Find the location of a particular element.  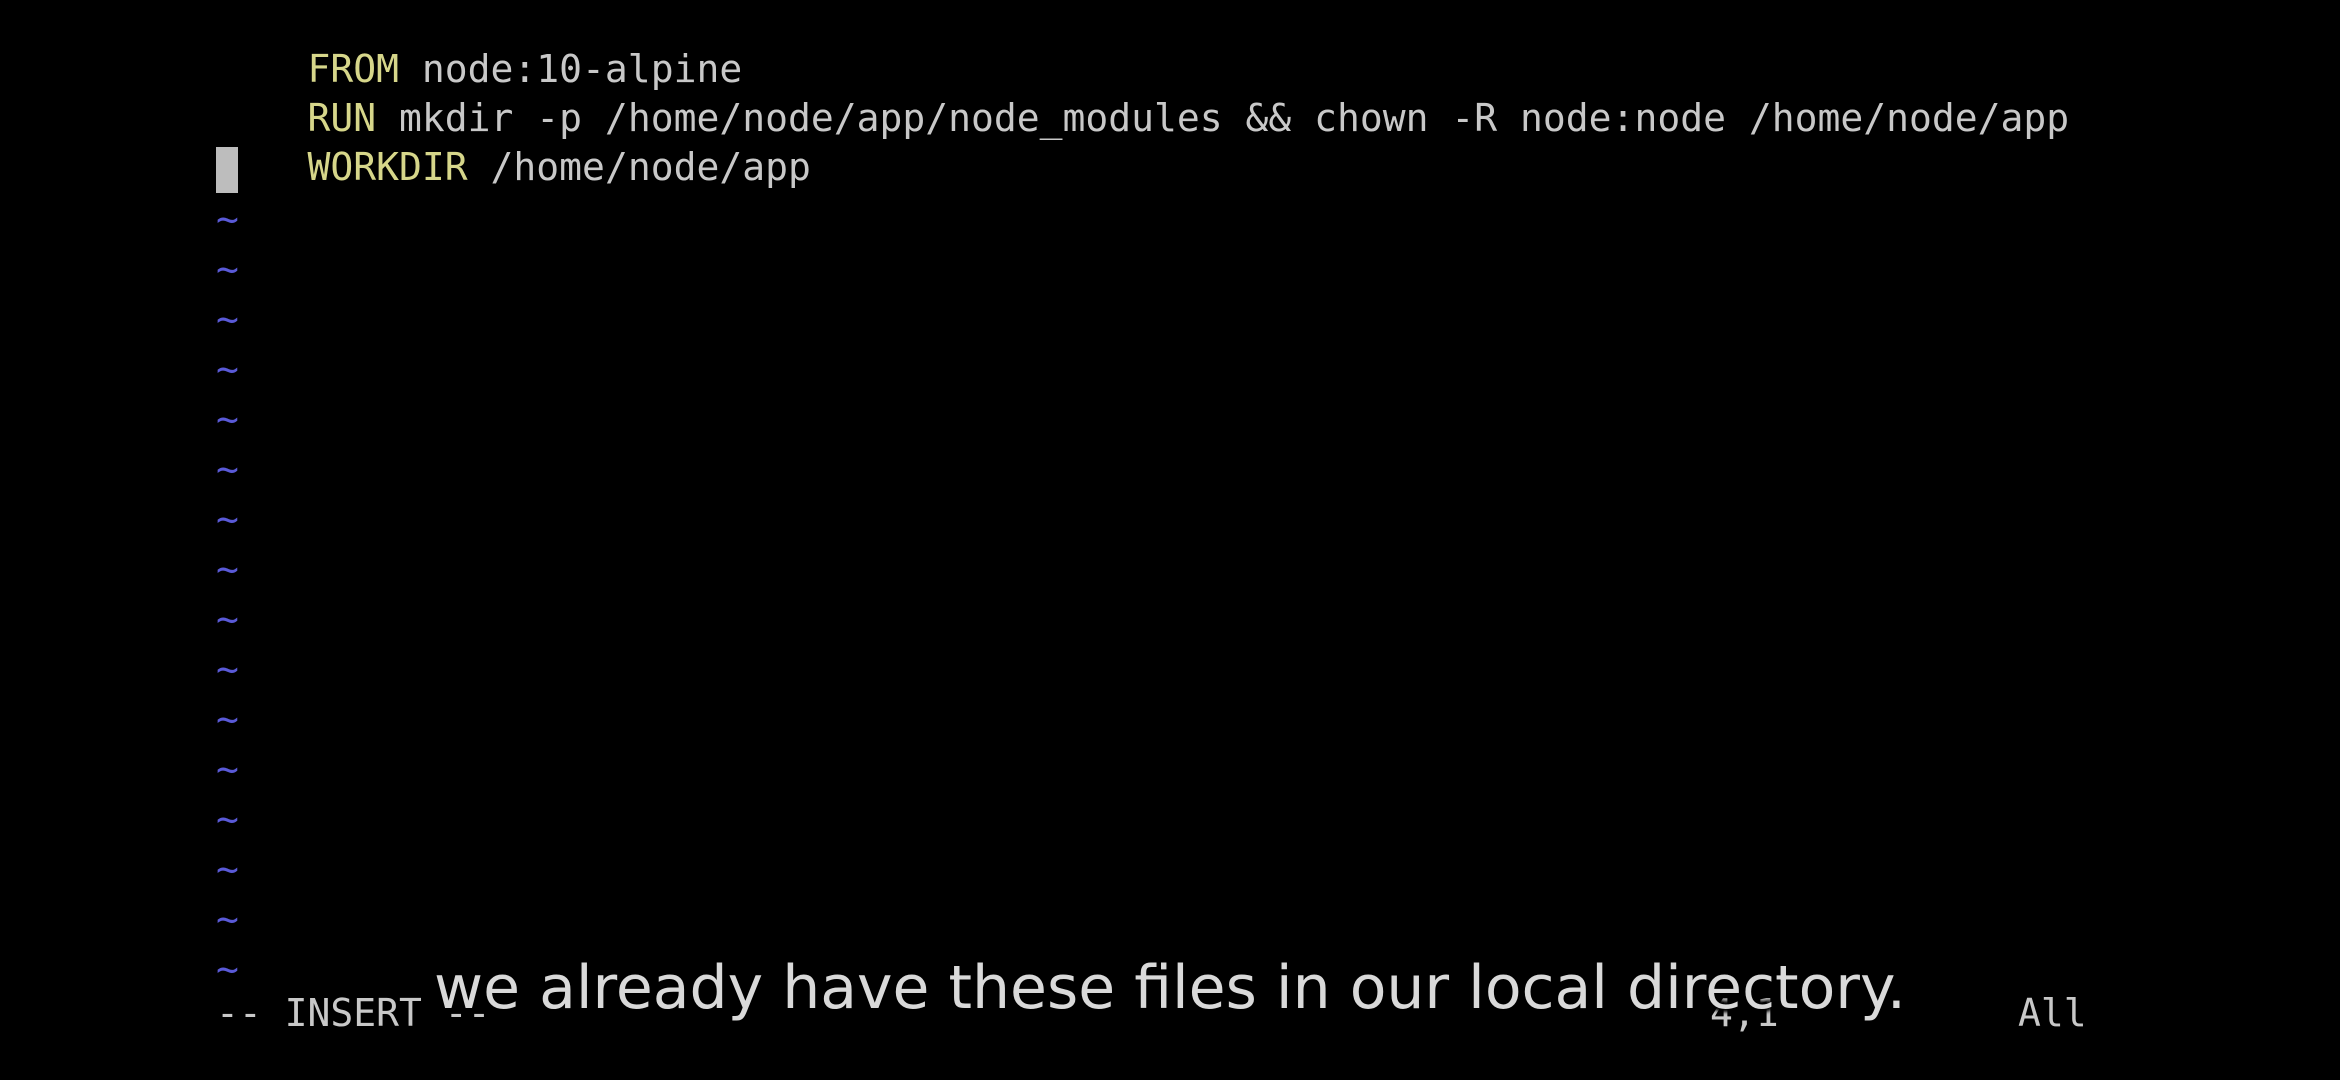

code-line-3: WORKDIR /home/node/app is located at coordinates (513, 143).